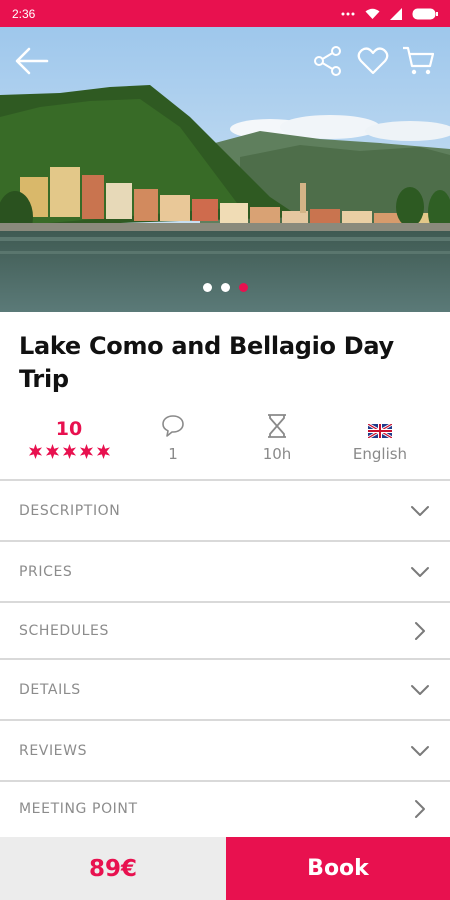 This screenshot has height=900, width=450. I want to click on back-arrow-icon, so click(32, 61).